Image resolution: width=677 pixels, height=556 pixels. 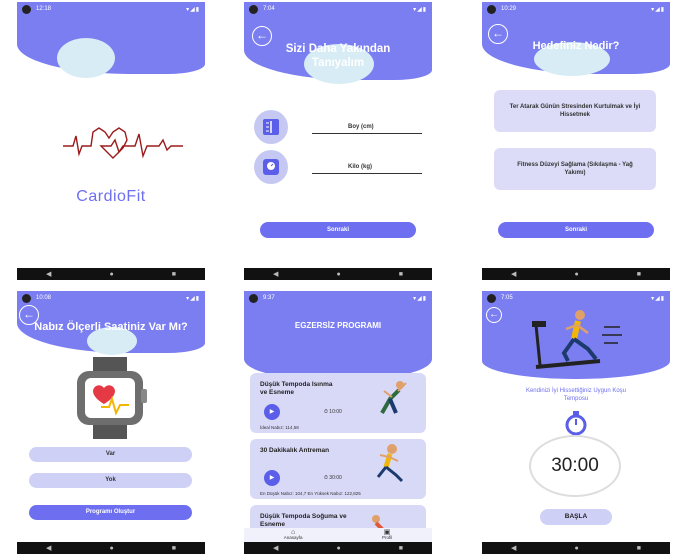 What do you see at coordinates (293, 534) in the screenshot?
I see `tab-home: ⌂ Anasayfa` at bounding box center [293, 534].